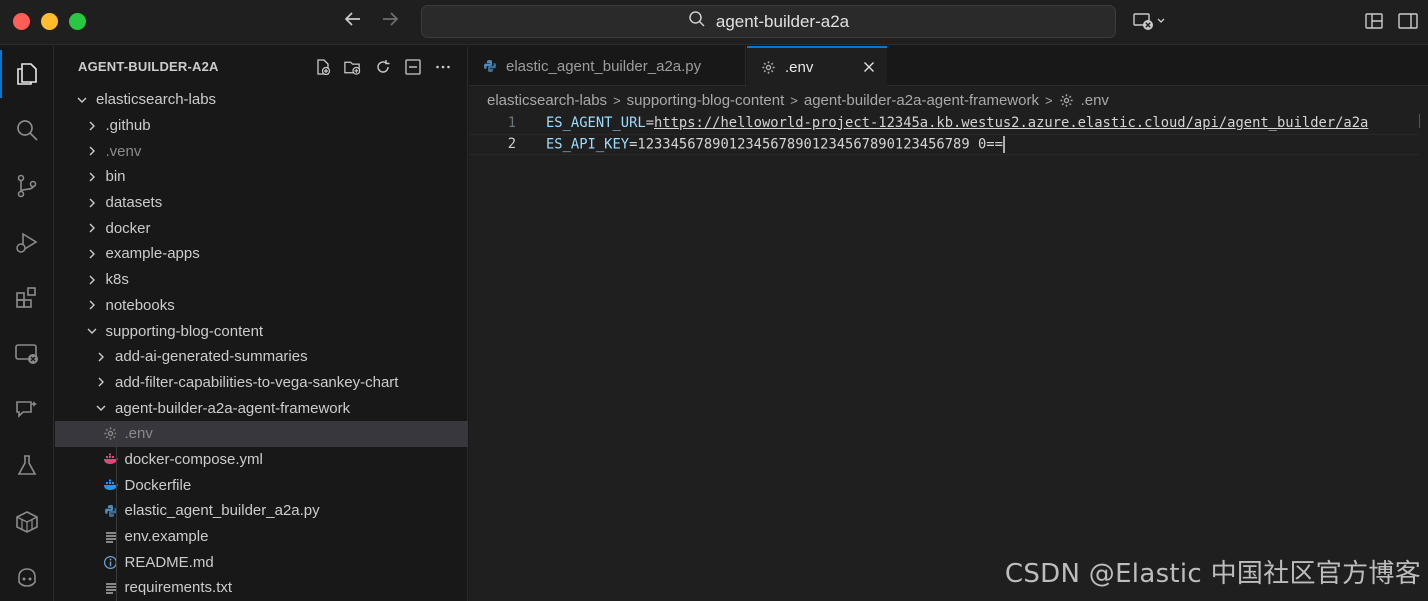 The height and width of the screenshot is (601, 1428). What do you see at coordinates (782, 21) in the screenshot?
I see `command-center-text: agent-builder-a2a` at bounding box center [782, 21].